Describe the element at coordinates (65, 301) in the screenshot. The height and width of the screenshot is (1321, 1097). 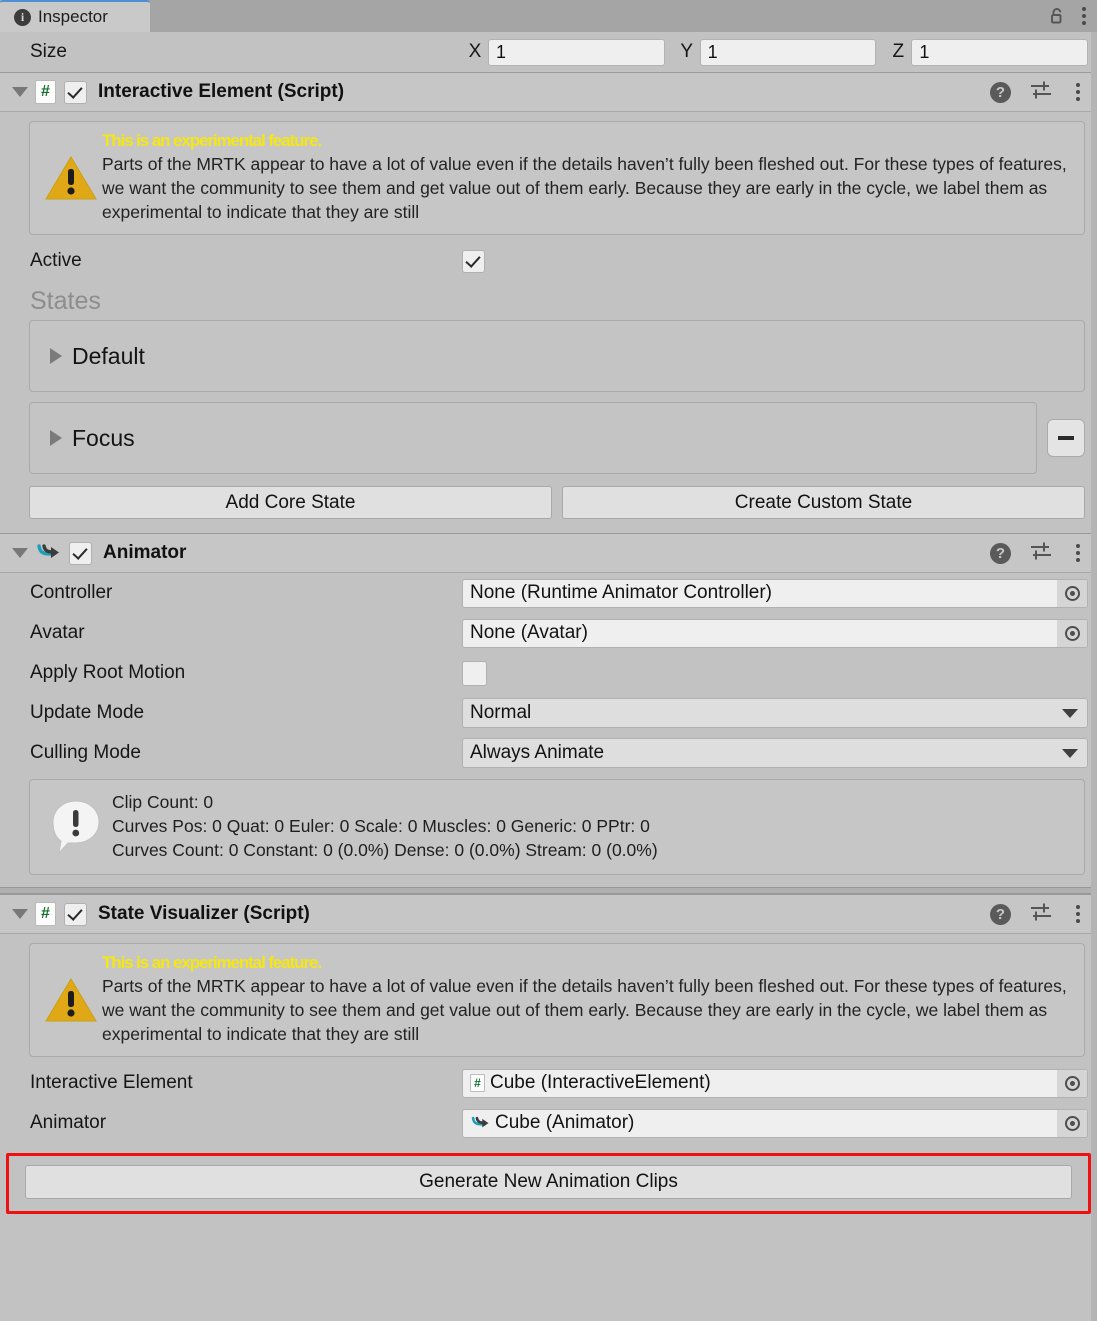
I see `states-section-title: States` at that location.